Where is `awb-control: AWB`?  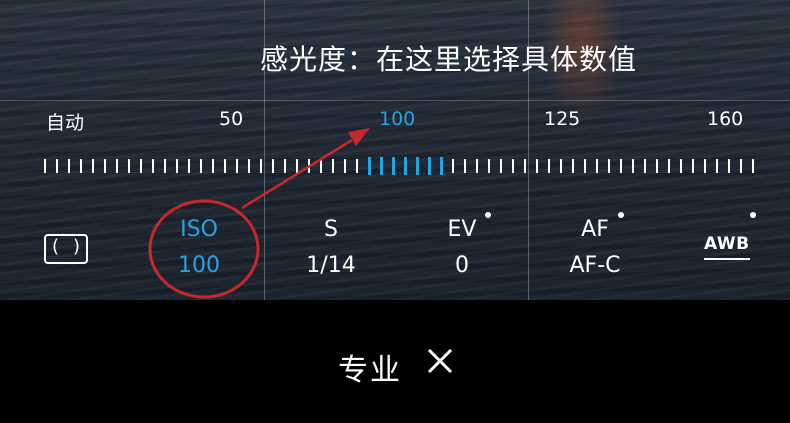 awb-control: AWB is located at coordinates (727, 247).